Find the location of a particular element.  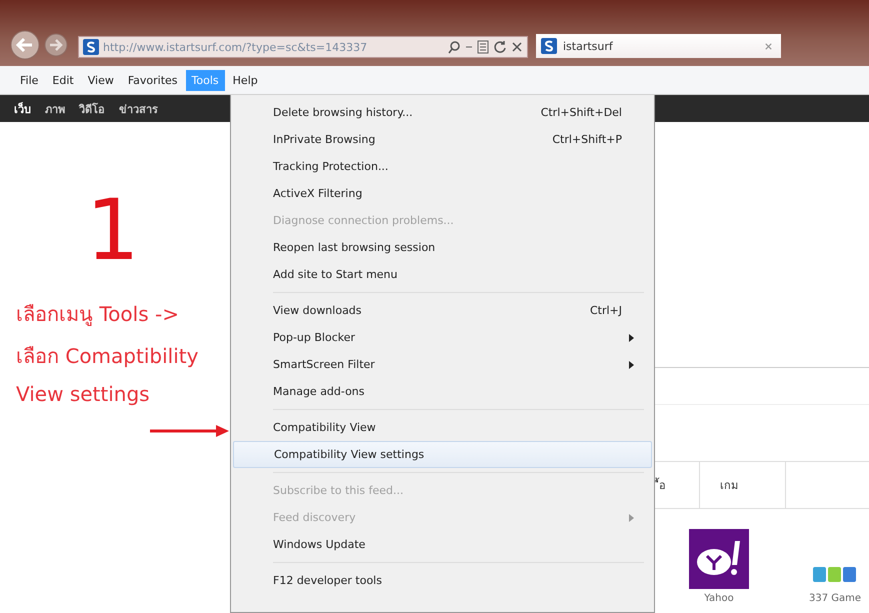

arrow-icon is located at coordinates (190, 431).